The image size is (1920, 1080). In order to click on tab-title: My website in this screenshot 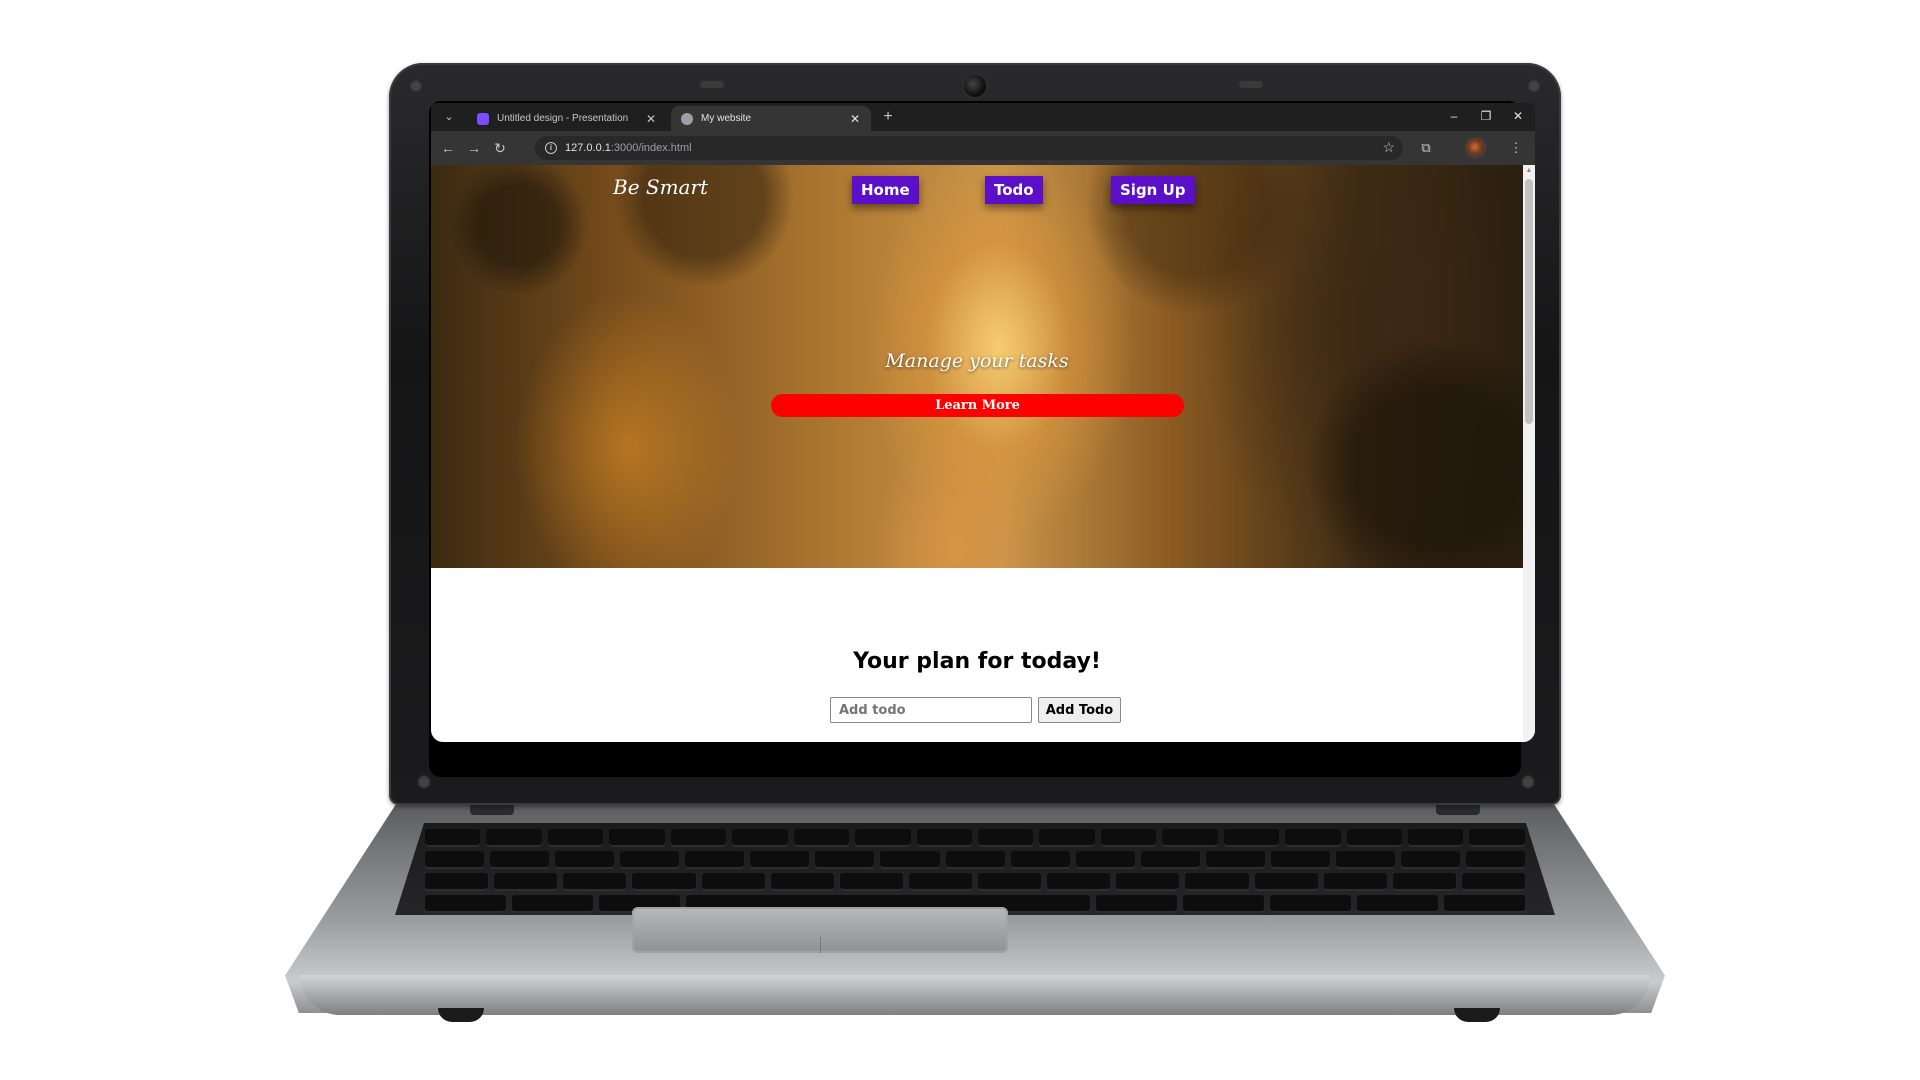, I will do `click(726, 118)`.